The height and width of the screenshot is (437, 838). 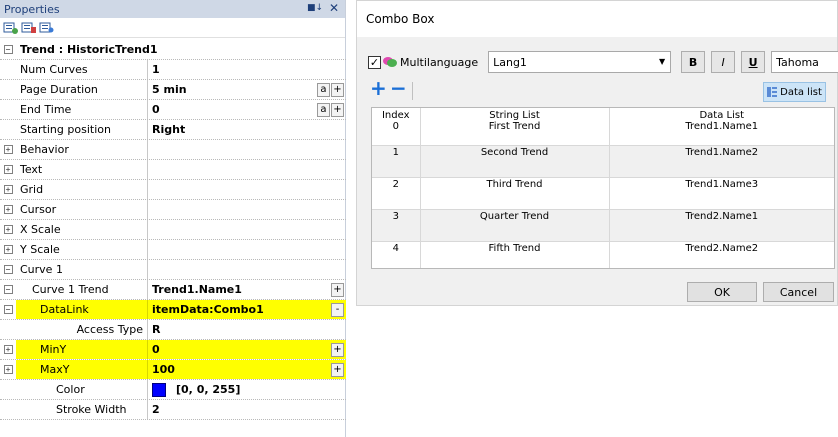 What do you see at coordinates (510, 62) in the screenshot?
I see `language-value: Lang1` at bounding box center [510, 62].